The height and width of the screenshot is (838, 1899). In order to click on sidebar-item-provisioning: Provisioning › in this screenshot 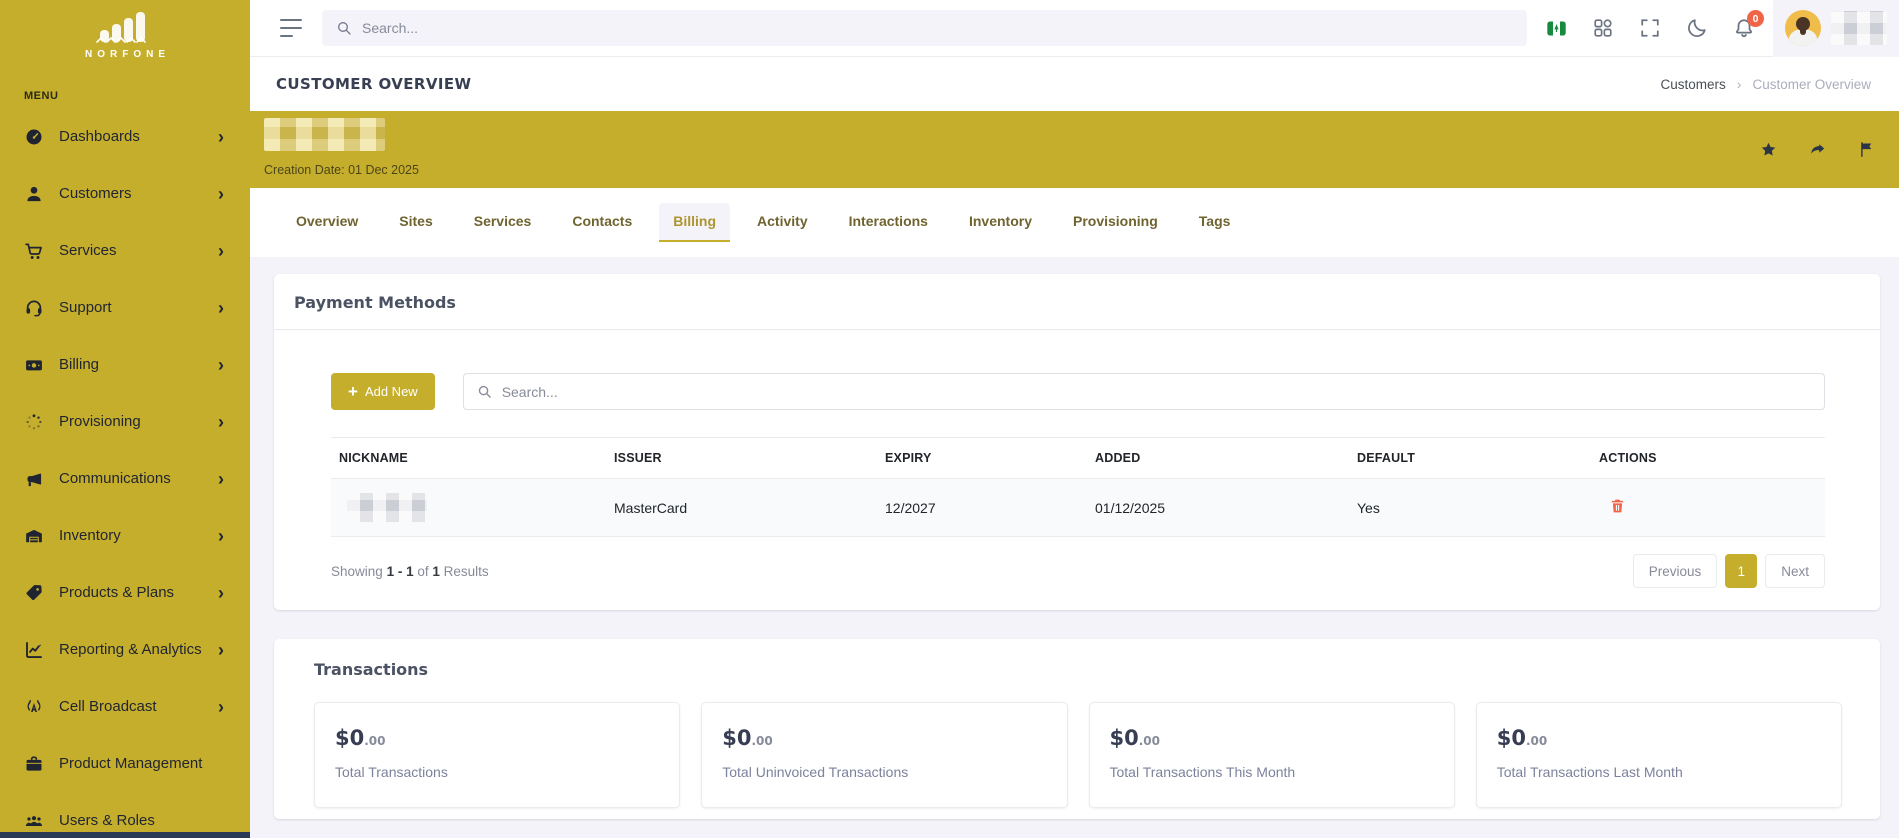, I will do `click(125, 421)`.